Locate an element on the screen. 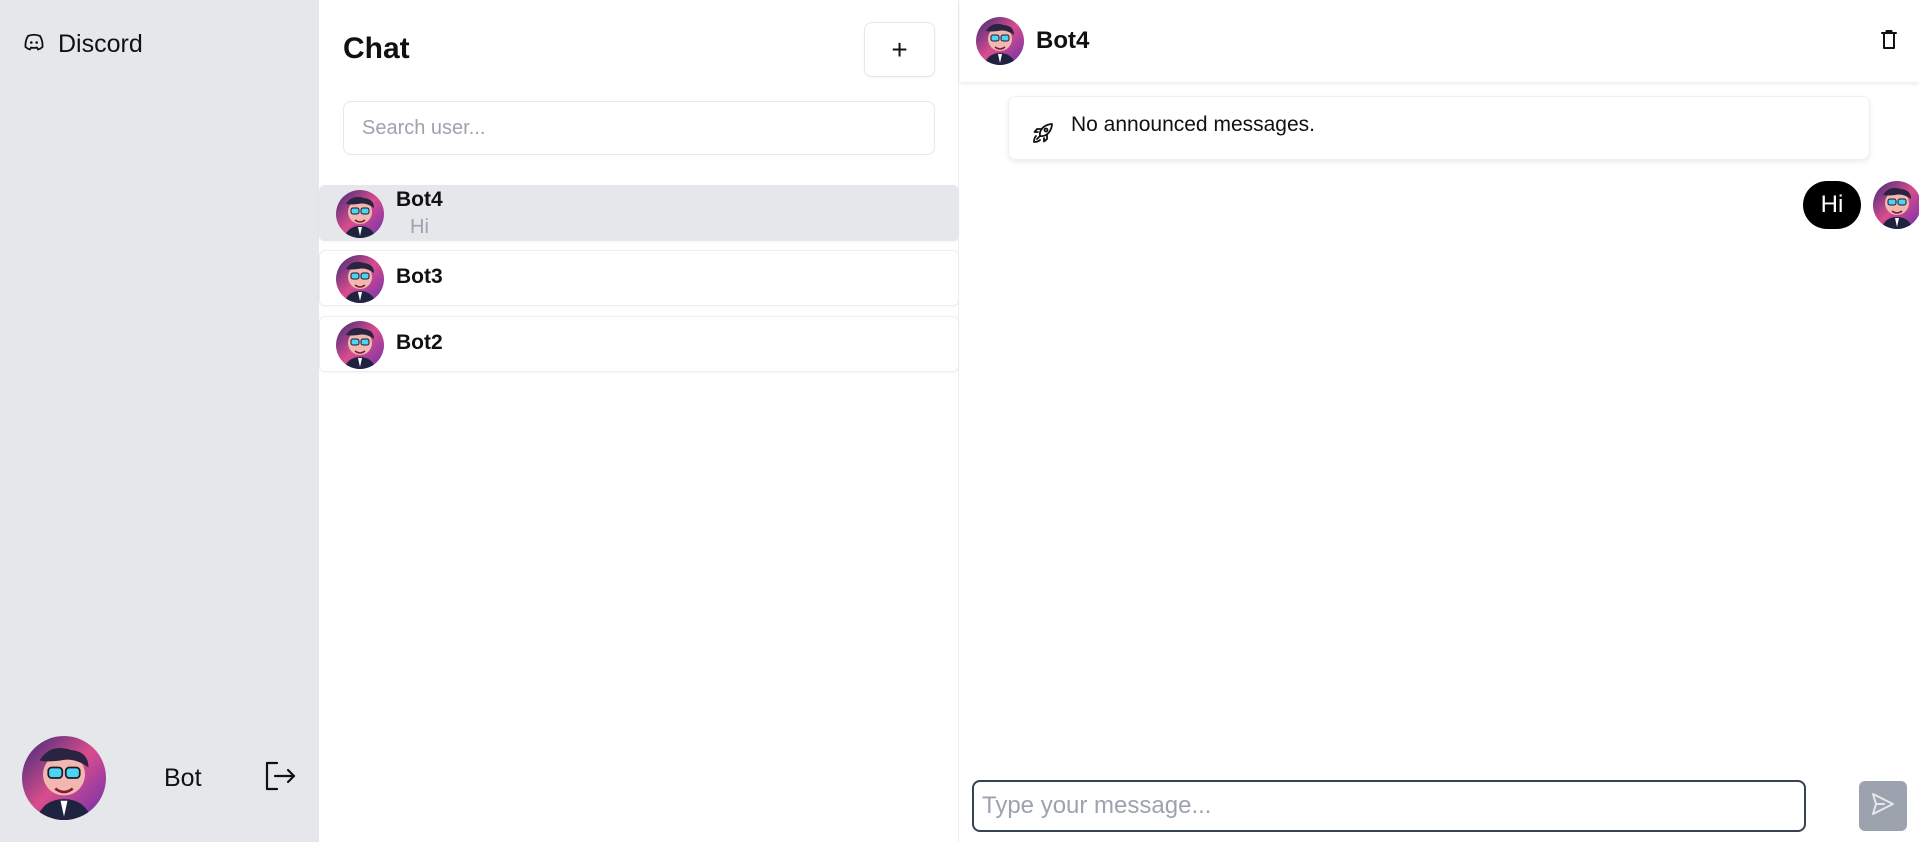 This screenshot has width=1919, height=842. logout-icon is located at coordinates (280, 778).